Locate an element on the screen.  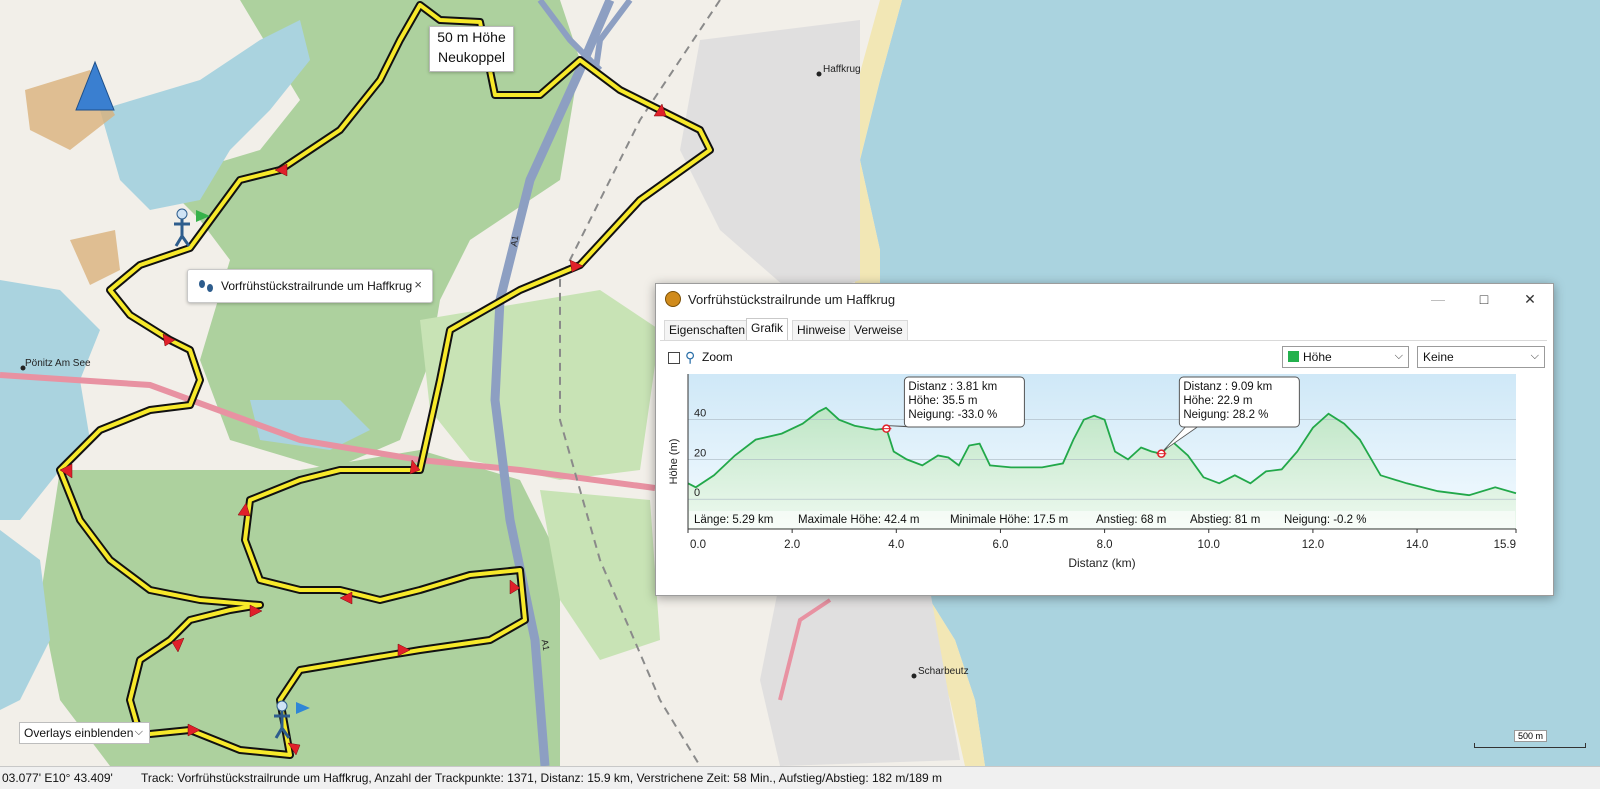
height-tooltip-line2: Neukoppel is located at coordinates (471, 57).